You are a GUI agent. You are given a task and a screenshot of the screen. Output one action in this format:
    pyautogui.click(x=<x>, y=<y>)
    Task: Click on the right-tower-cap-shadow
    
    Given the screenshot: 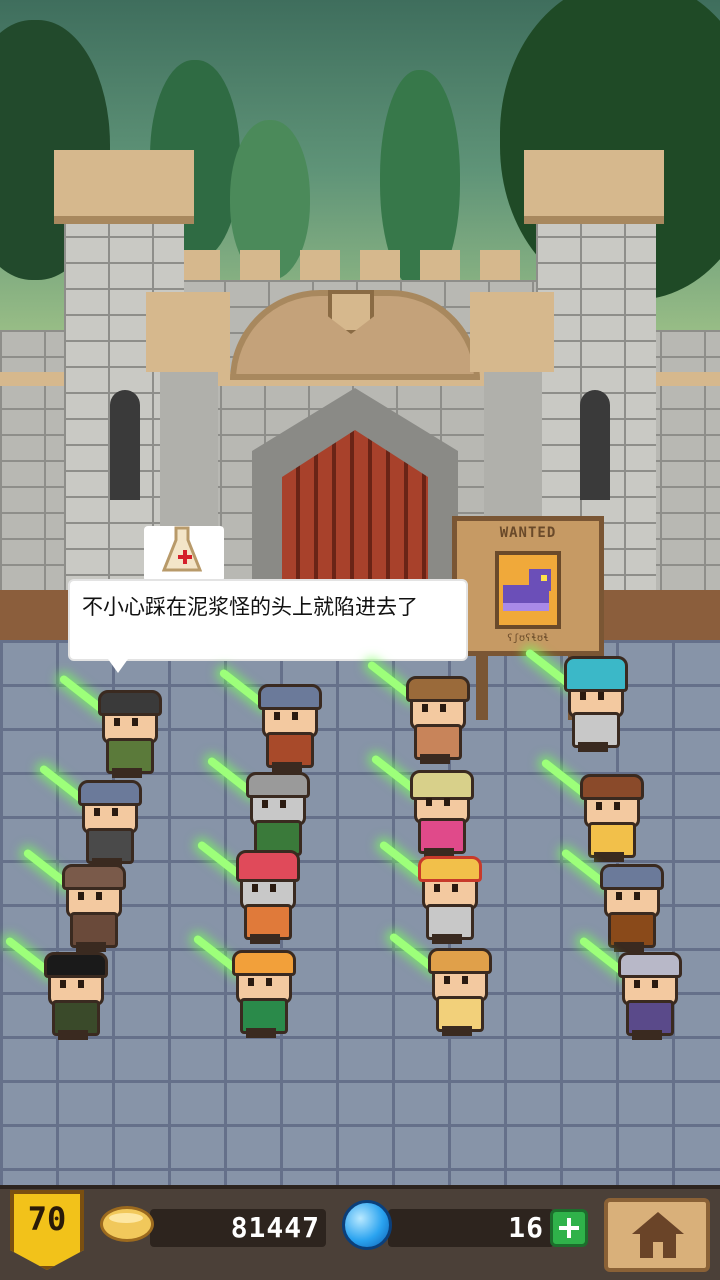 What is the action you would take?
    pyautogui.click(x=594, y=220)
    